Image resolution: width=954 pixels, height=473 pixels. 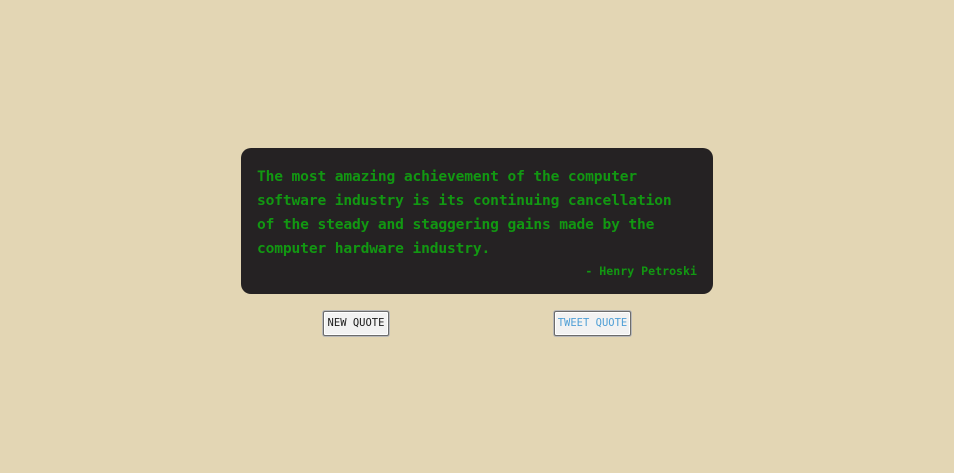 What do you see at coordinates (641, 271) in the screenshot?
I see `quote-author: - Henry Petroski` at bounding box center [641, 271].